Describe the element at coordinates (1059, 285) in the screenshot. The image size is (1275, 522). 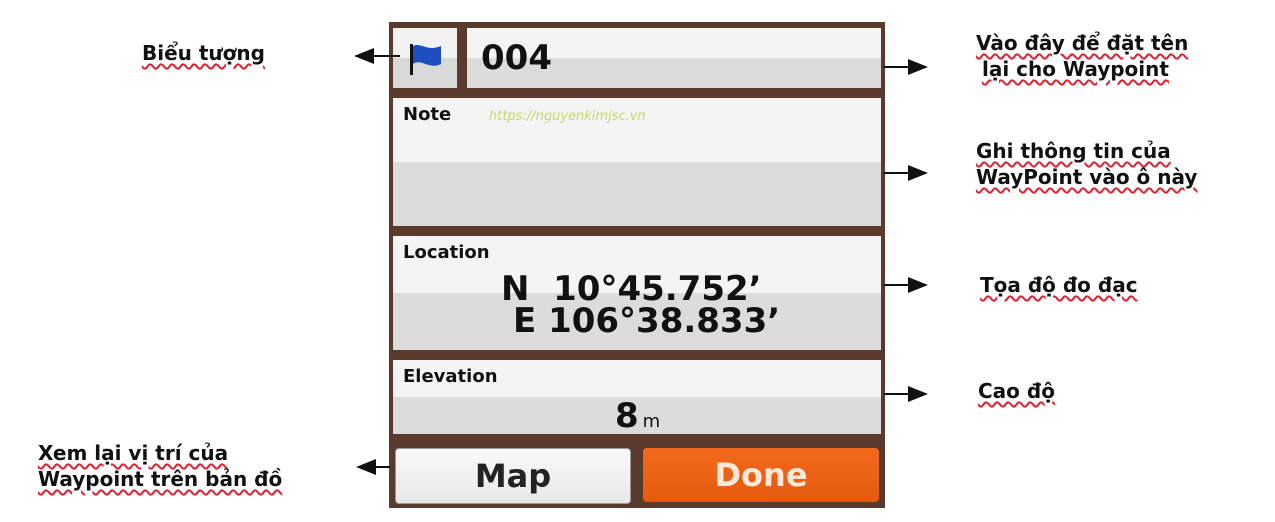
I see `annotation-coords: Tọa độ đo đạc` at that location.